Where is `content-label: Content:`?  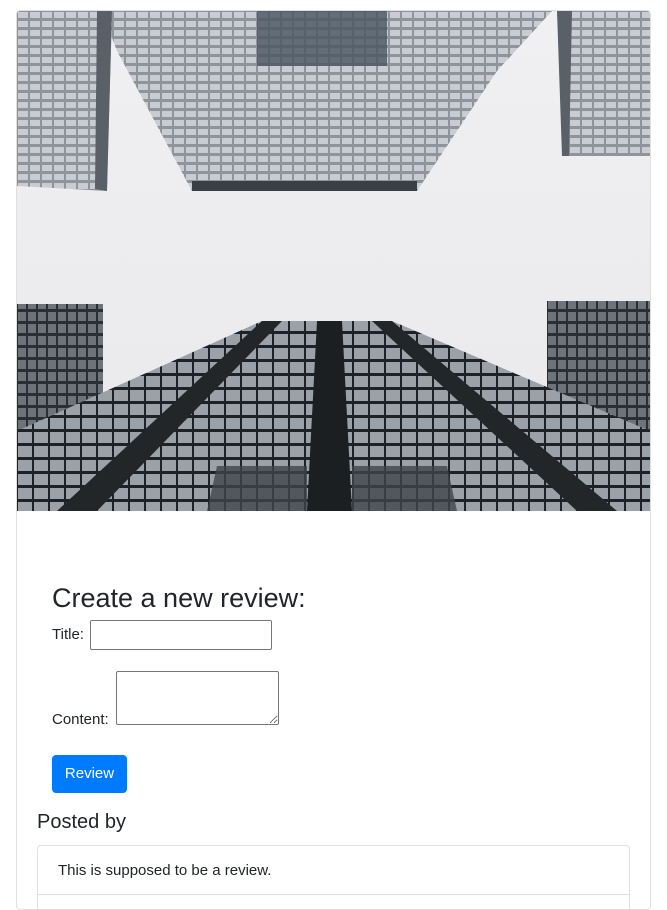
content-label: Content: is located at coordinates (80, 719).